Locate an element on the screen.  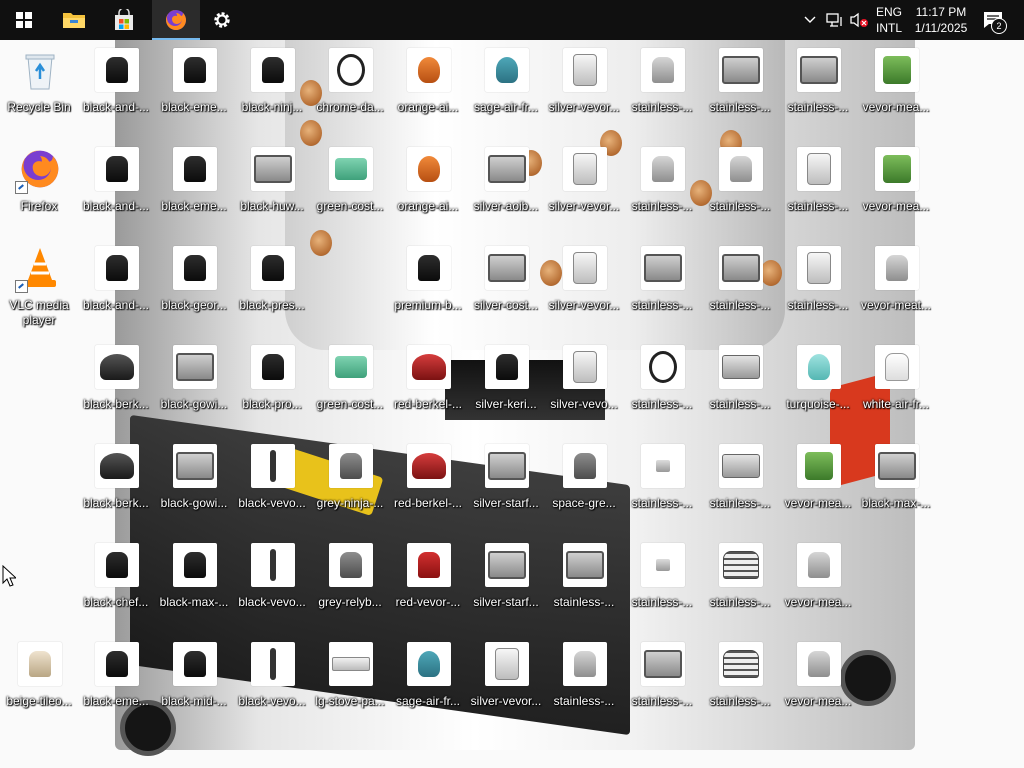
taskbar-file-explorer is located at coordinates (74, 20).